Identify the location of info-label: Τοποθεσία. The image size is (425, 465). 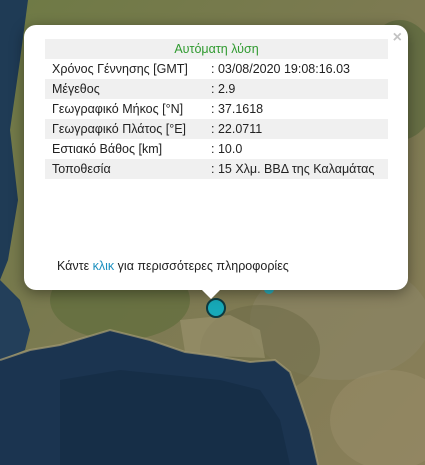
(124, 169).